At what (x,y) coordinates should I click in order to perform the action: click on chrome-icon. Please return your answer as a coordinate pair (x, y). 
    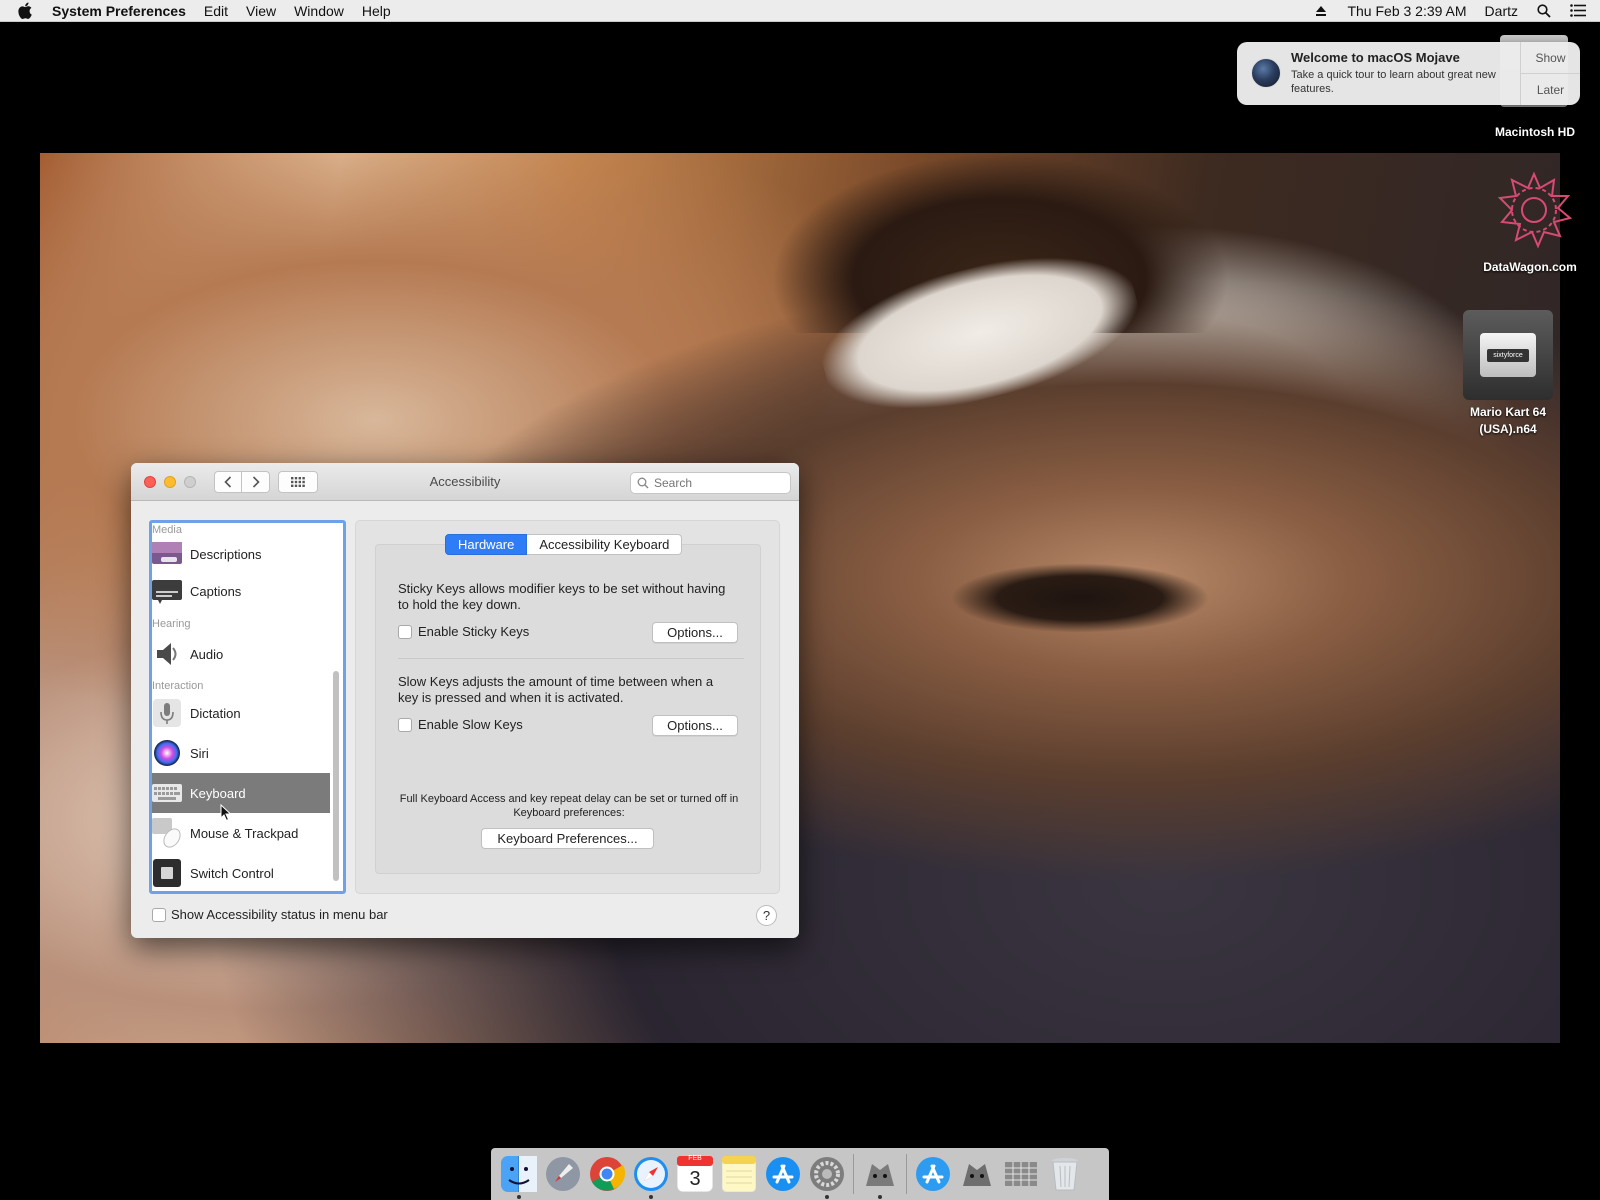
    Looking at the image, I should click on (607, 1174).